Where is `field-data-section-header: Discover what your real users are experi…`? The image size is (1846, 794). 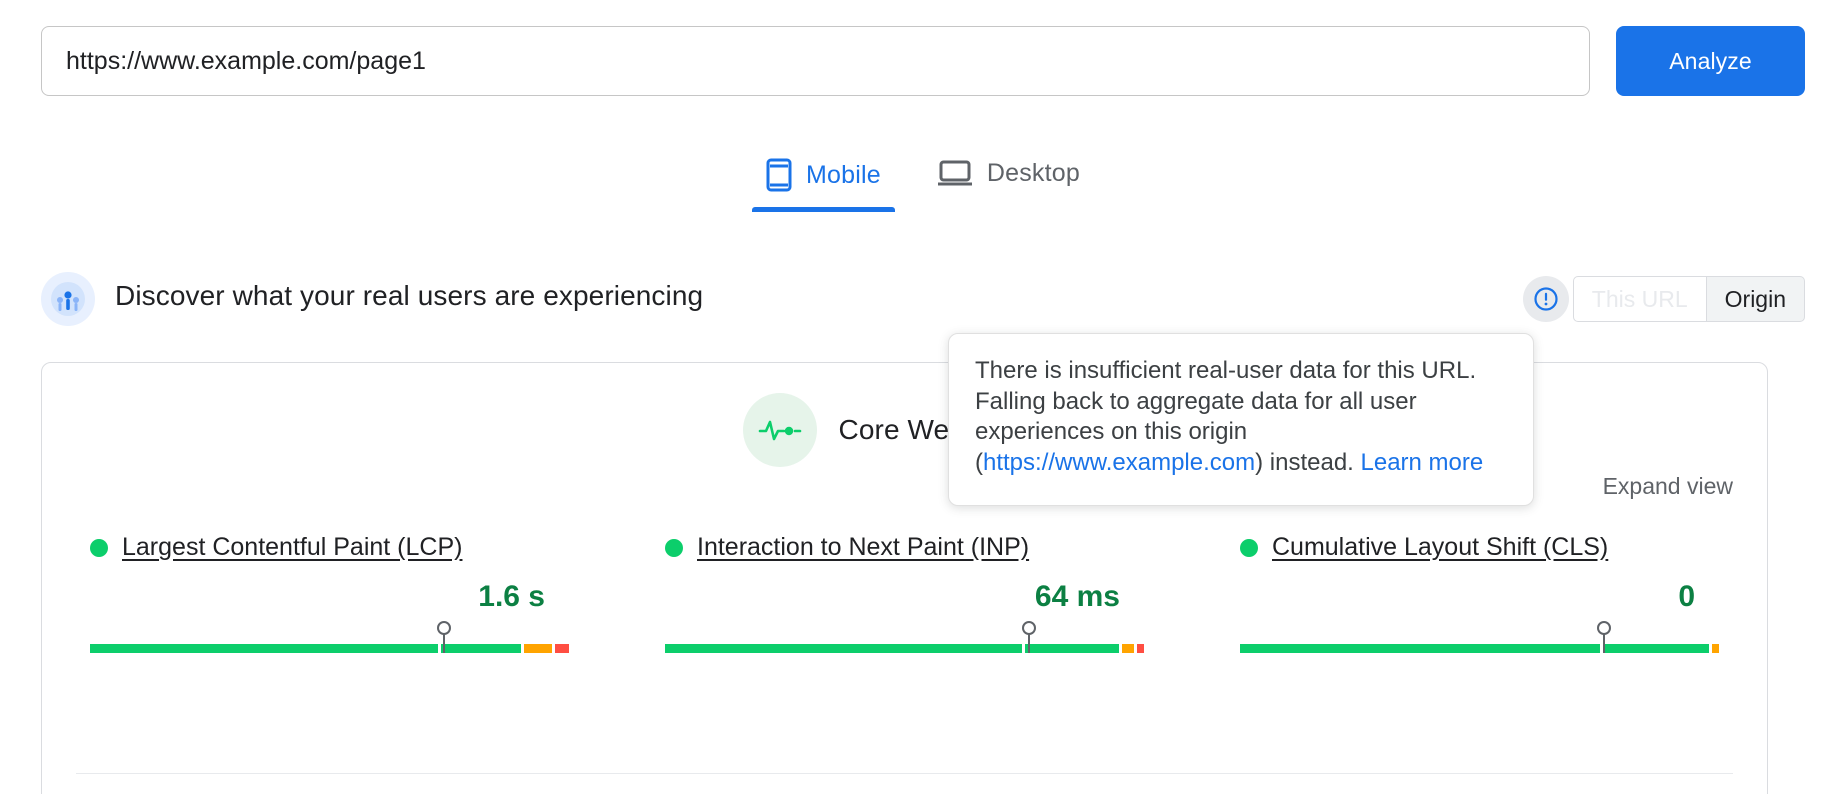 field-data-section-header: Discover what your real users are experi… is located at coordinates (923, 303).